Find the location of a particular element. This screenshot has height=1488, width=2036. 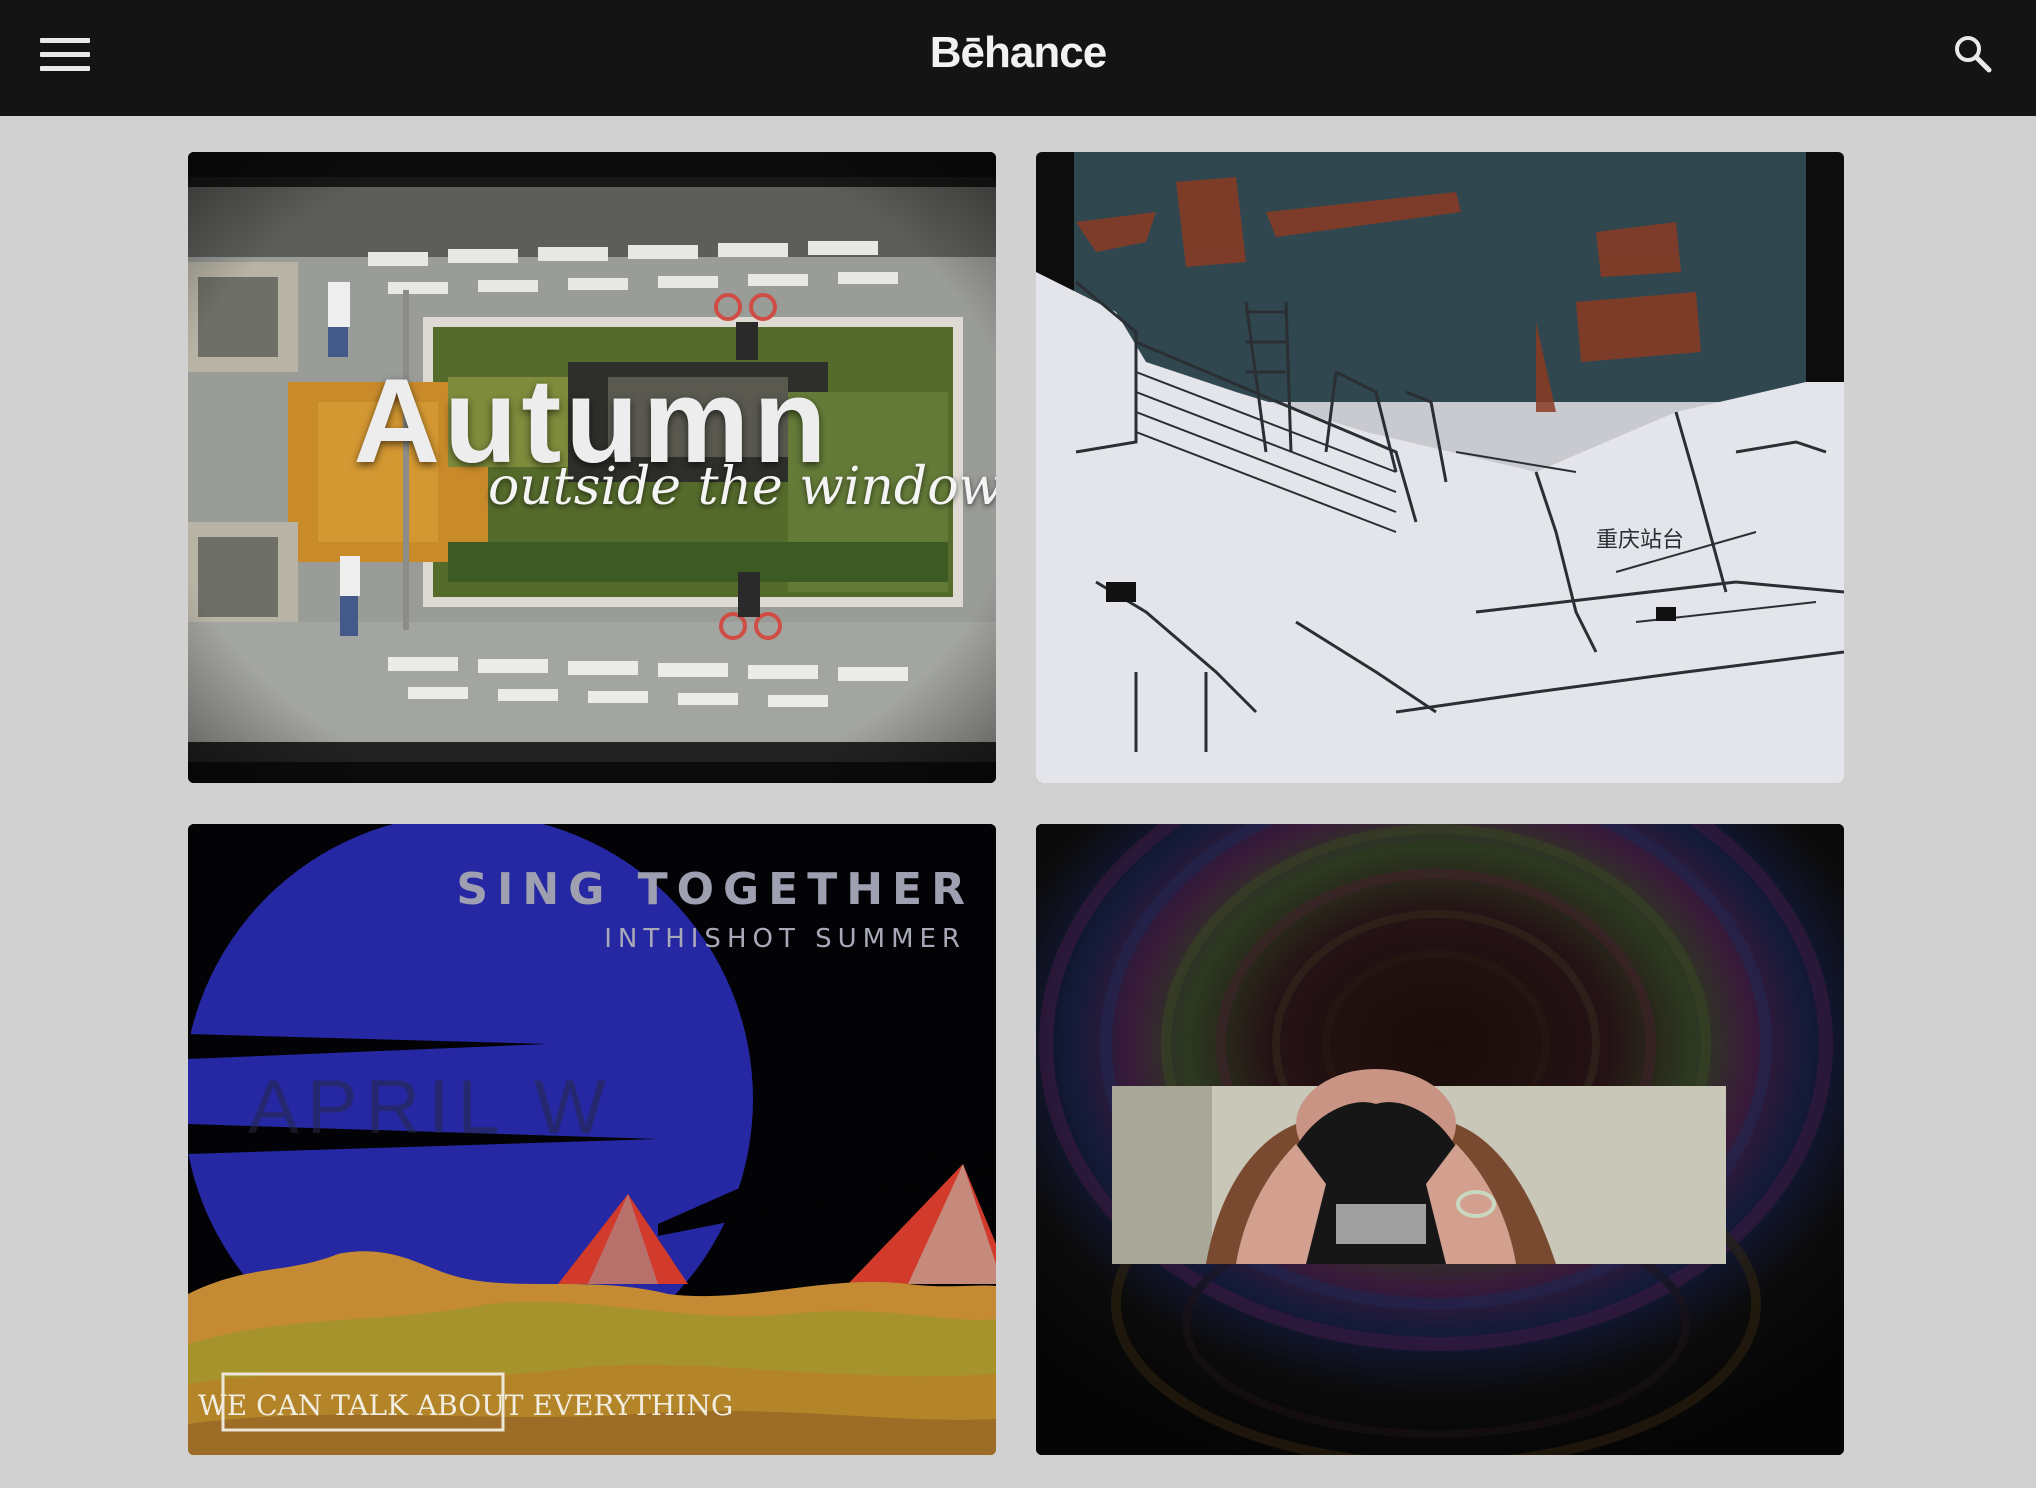

search-icon is located at coordinates (1973, 54).